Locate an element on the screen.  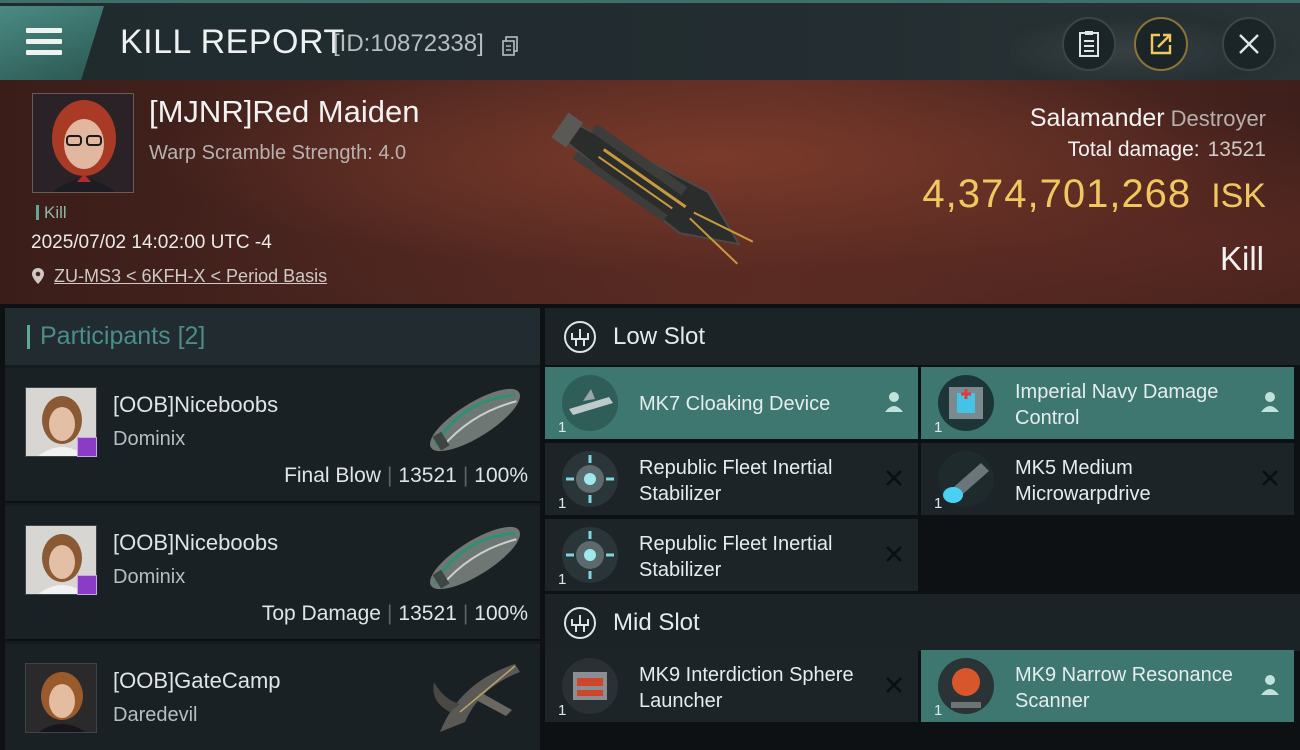
mid-slot-header: Mid Slot is located at coordinates (922, 622).